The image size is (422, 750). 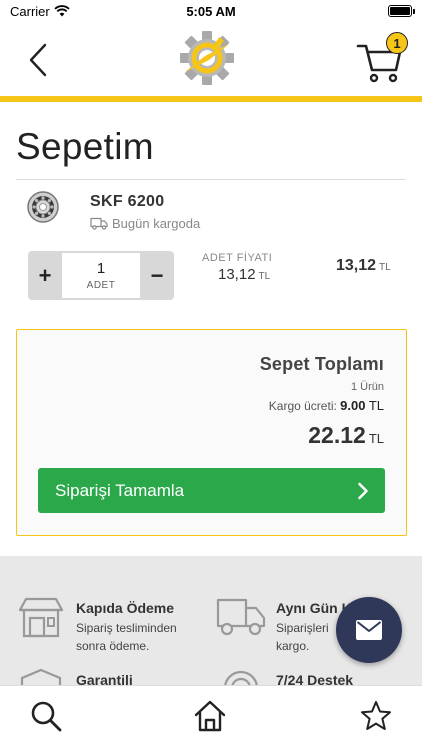 I want to click on cart-count-badge: 1, so click(x=397, y=43).